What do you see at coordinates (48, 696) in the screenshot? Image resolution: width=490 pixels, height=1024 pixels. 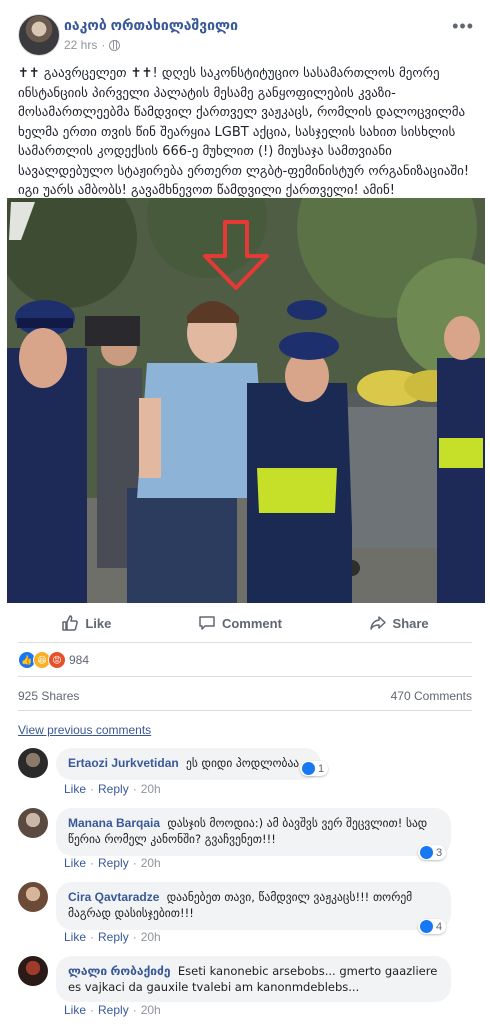 I see `shares-count: 925 Shares` at bounding box center [48, 696].